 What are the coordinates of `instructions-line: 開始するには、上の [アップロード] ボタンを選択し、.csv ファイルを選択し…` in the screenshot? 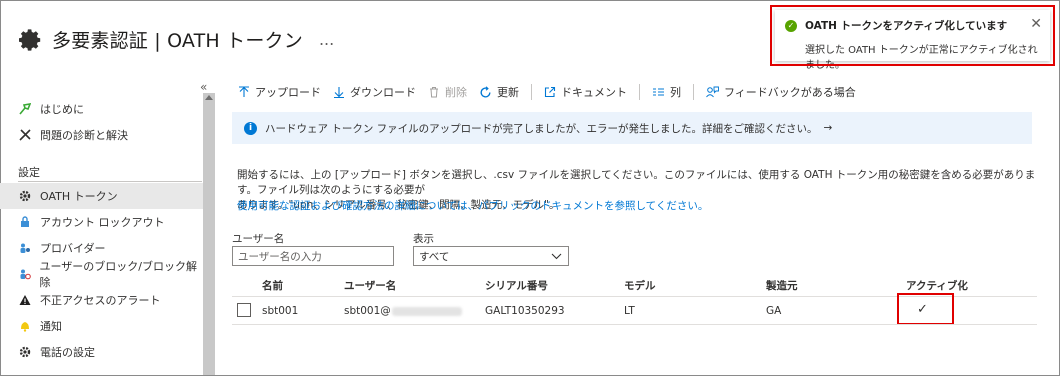 It's located at (636, 182).